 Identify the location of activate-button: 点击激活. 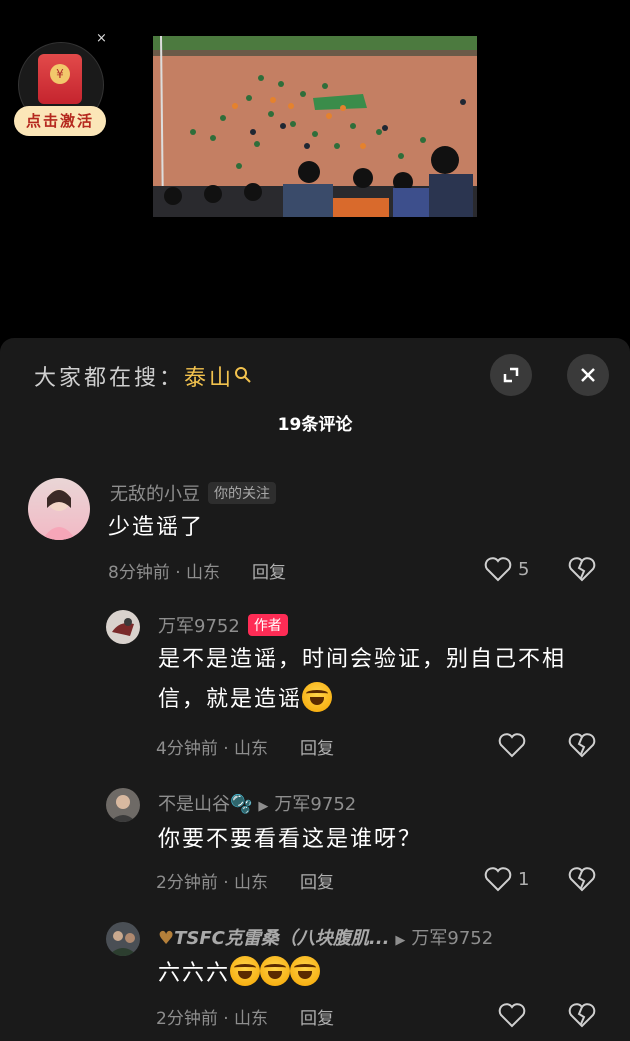
(60, 121).